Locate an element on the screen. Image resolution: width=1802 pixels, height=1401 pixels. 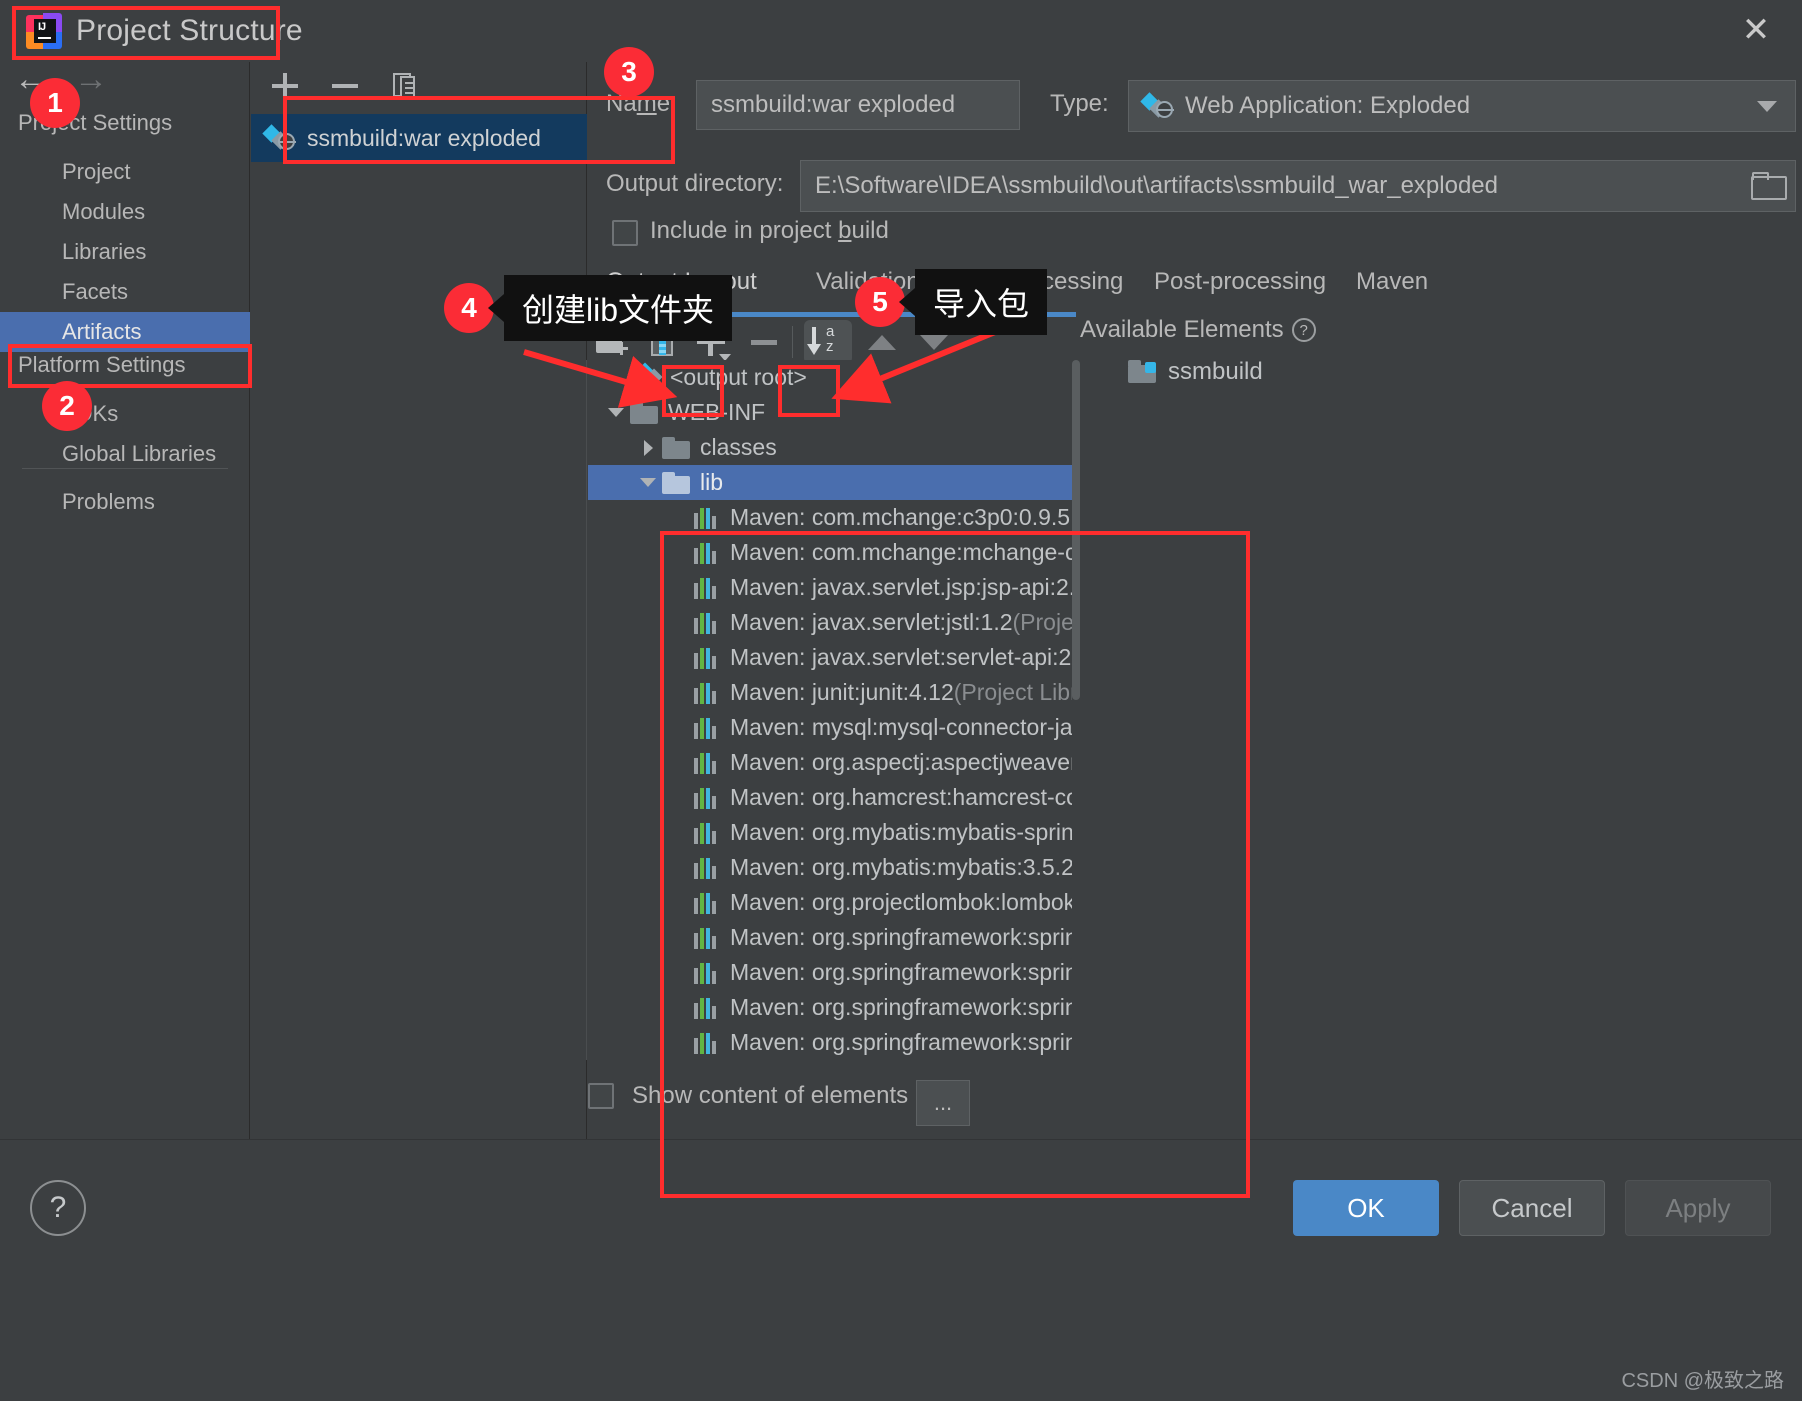
available-elements-header: Available Elements ? is located at coordinates (1198, 330).